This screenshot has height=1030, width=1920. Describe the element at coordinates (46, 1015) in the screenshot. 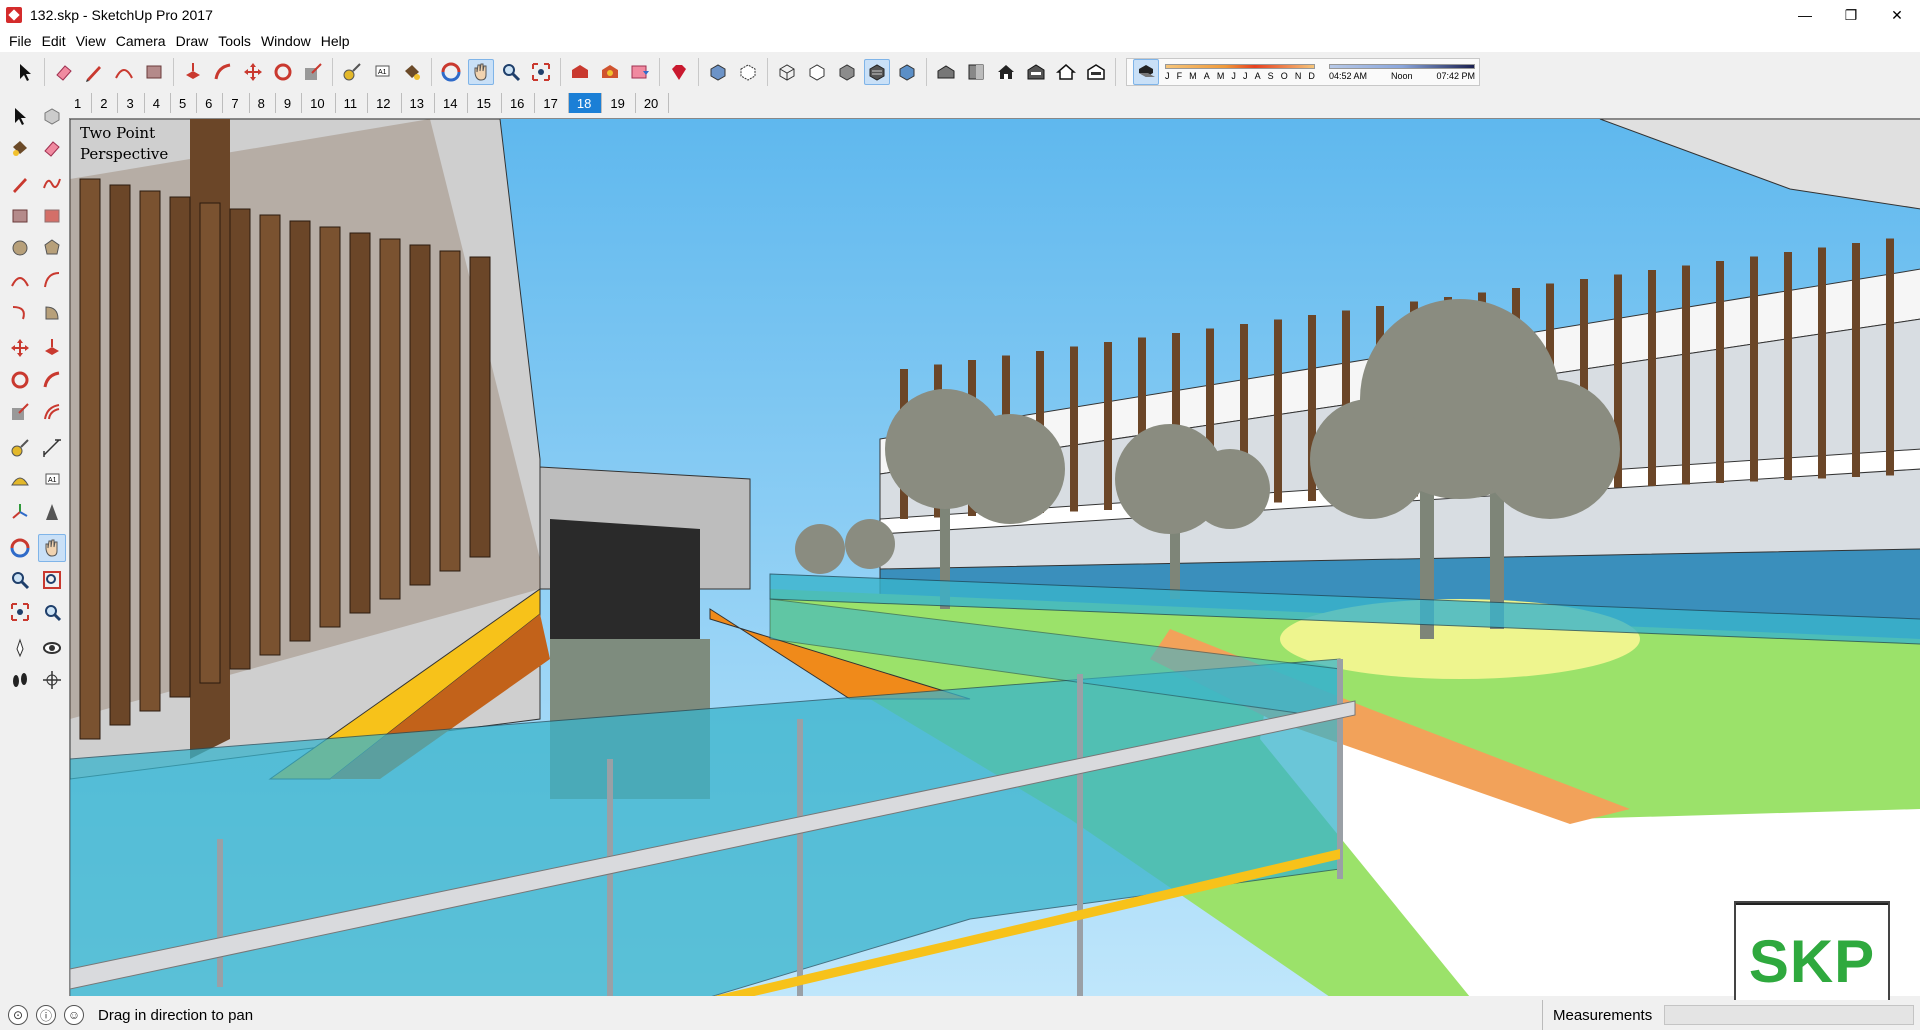

I see `credits-icon: ⓘ` at that location.